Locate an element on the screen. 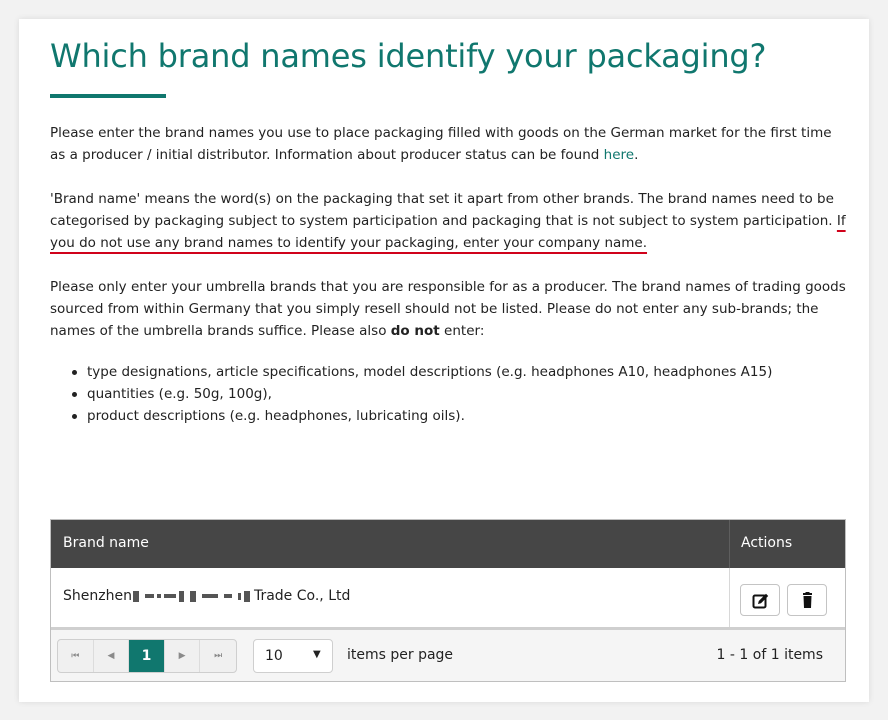  next-page-icon: ▶ is located at coordinates (182, 656).